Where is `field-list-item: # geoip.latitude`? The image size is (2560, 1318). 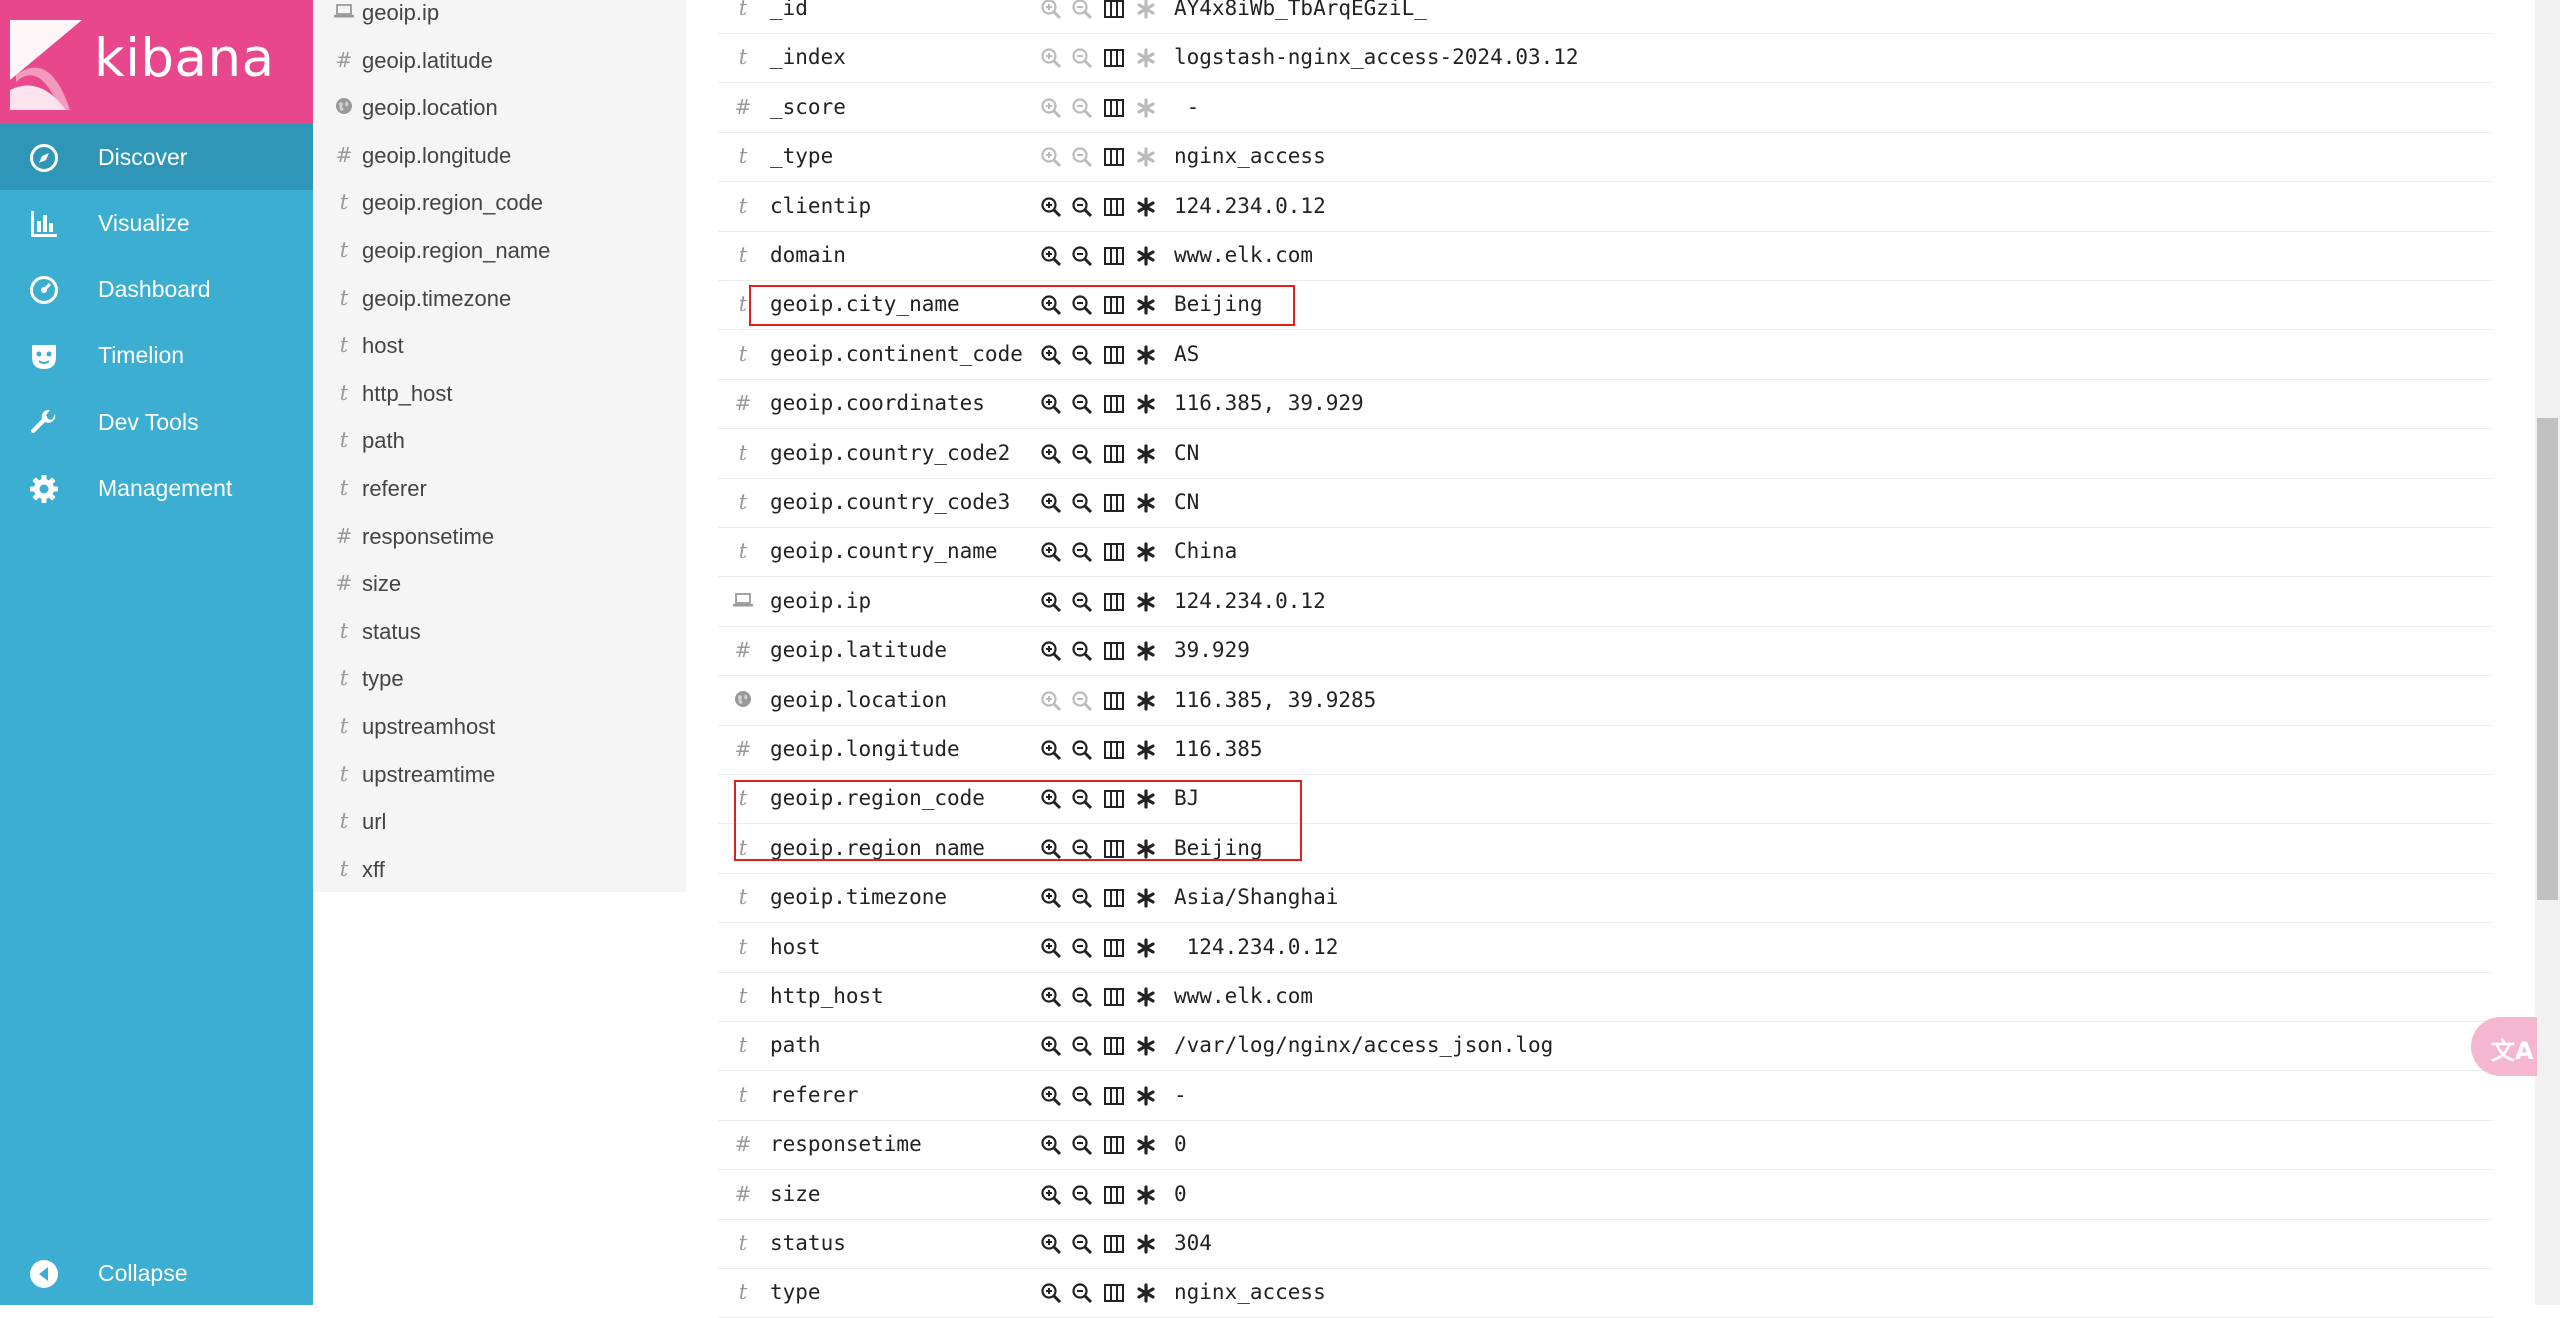
field-list-item: # geoip.latitude is located at coordinates (499, 61).